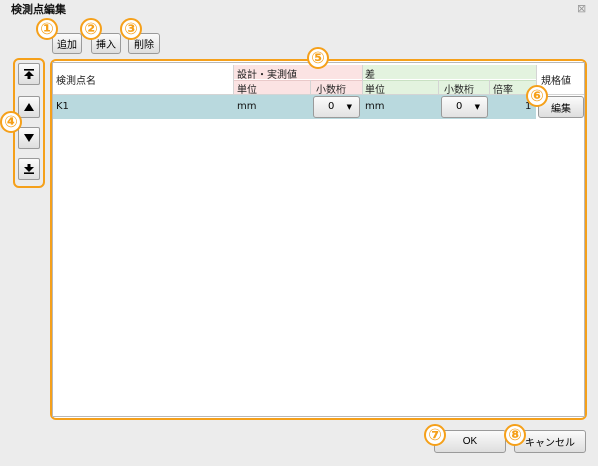  Describe the element at coordinates (67, 43) in the screenshot. I see `add-button: 追加` at that location.